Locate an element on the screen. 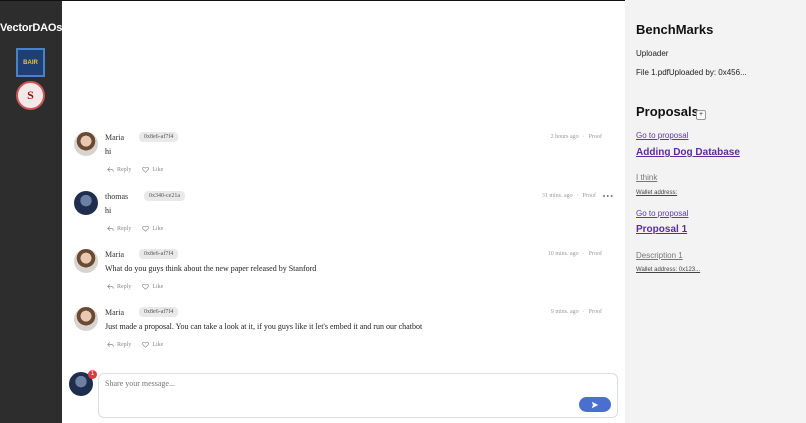 The image size is (806, 423). proposal-description: I think is located at coordinates (646, 177).